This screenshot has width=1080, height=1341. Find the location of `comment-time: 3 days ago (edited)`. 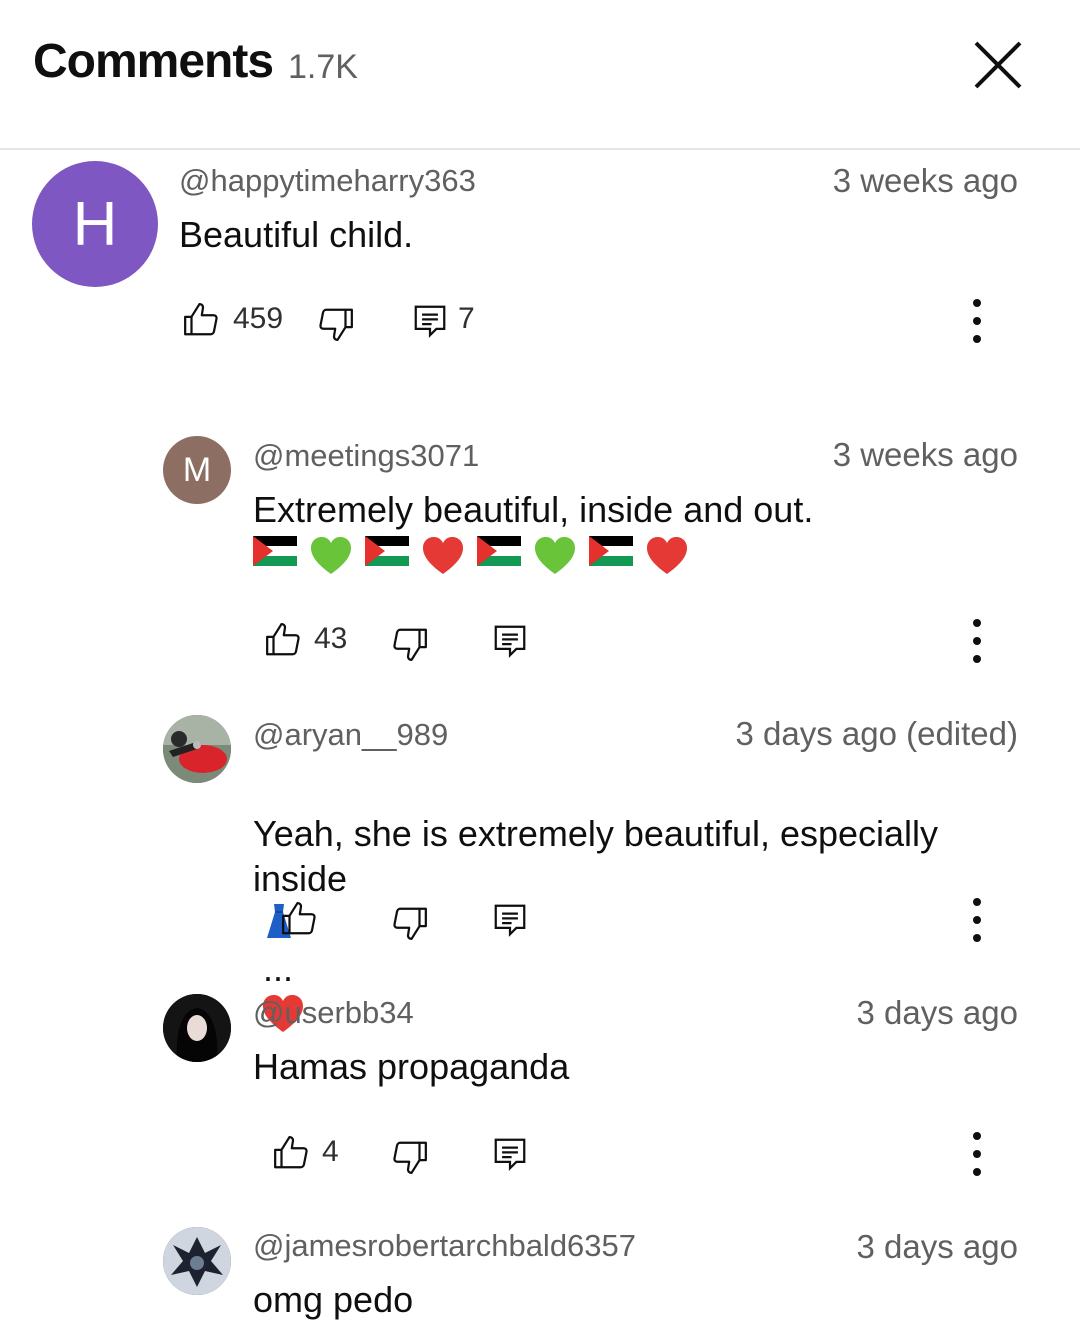

comment-time: 3 days ago (edited) is located at coordinates (876, 733).